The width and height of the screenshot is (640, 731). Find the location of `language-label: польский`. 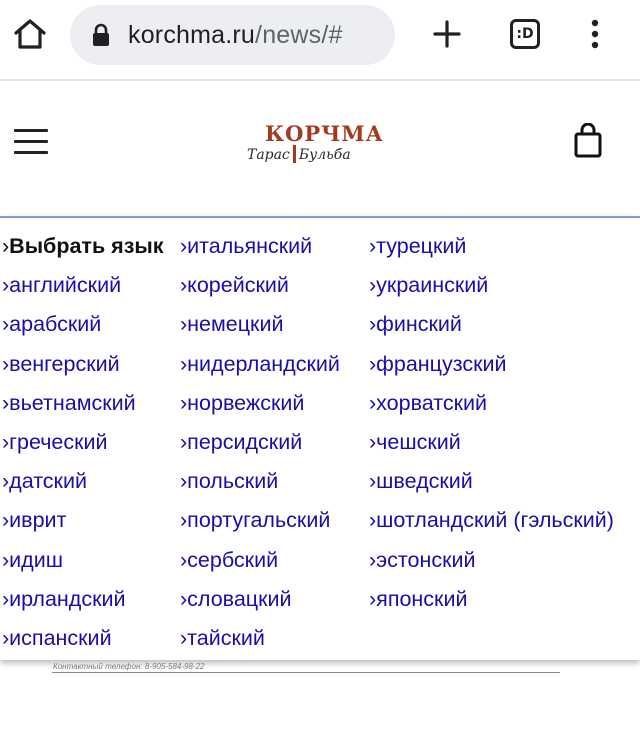

language-label: польский is located at coordinates (233, 481).